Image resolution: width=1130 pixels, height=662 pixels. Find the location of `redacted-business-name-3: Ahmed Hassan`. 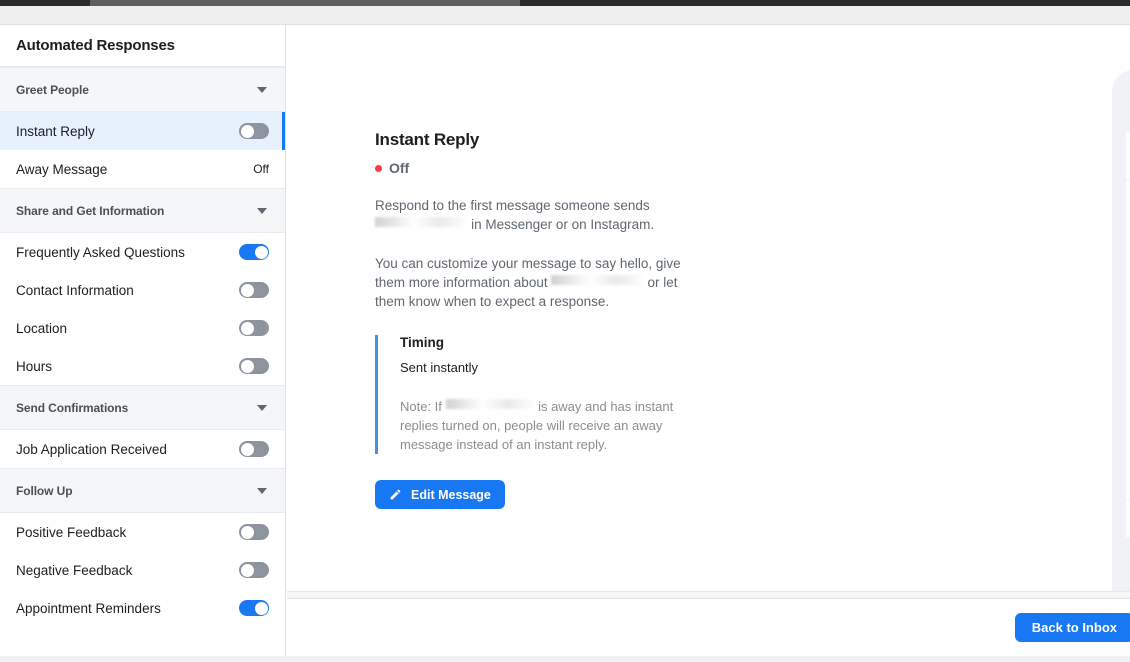

redacted-business-name-3: Ahmed Hassan is located at coordinates (490, 406).